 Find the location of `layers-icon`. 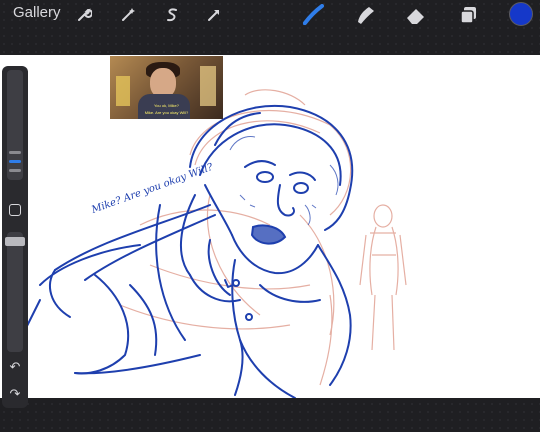

layers-icon is located at coordinates (469, 15).